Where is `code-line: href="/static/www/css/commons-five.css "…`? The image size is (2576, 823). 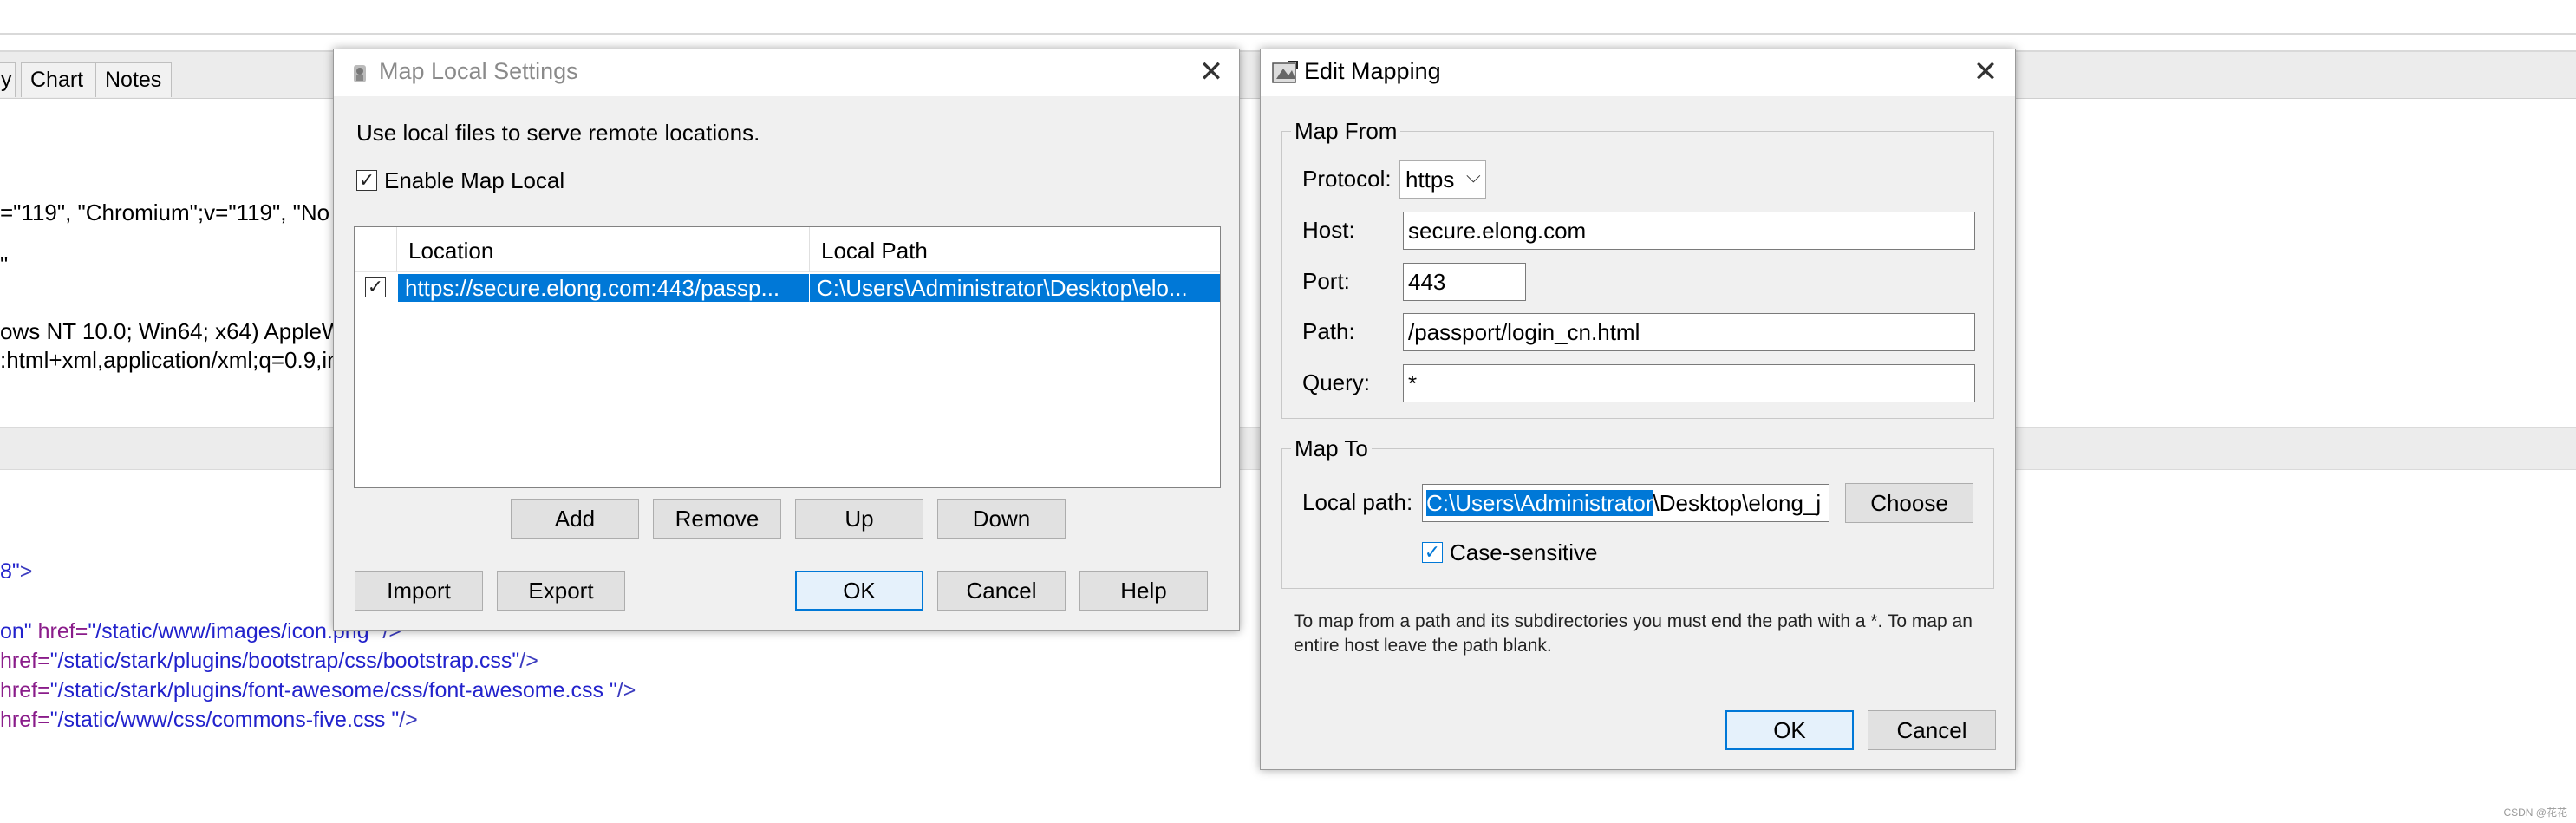
code-line: href="/static/www/css/commons-five.css "… is located at coordinates (209, 720).